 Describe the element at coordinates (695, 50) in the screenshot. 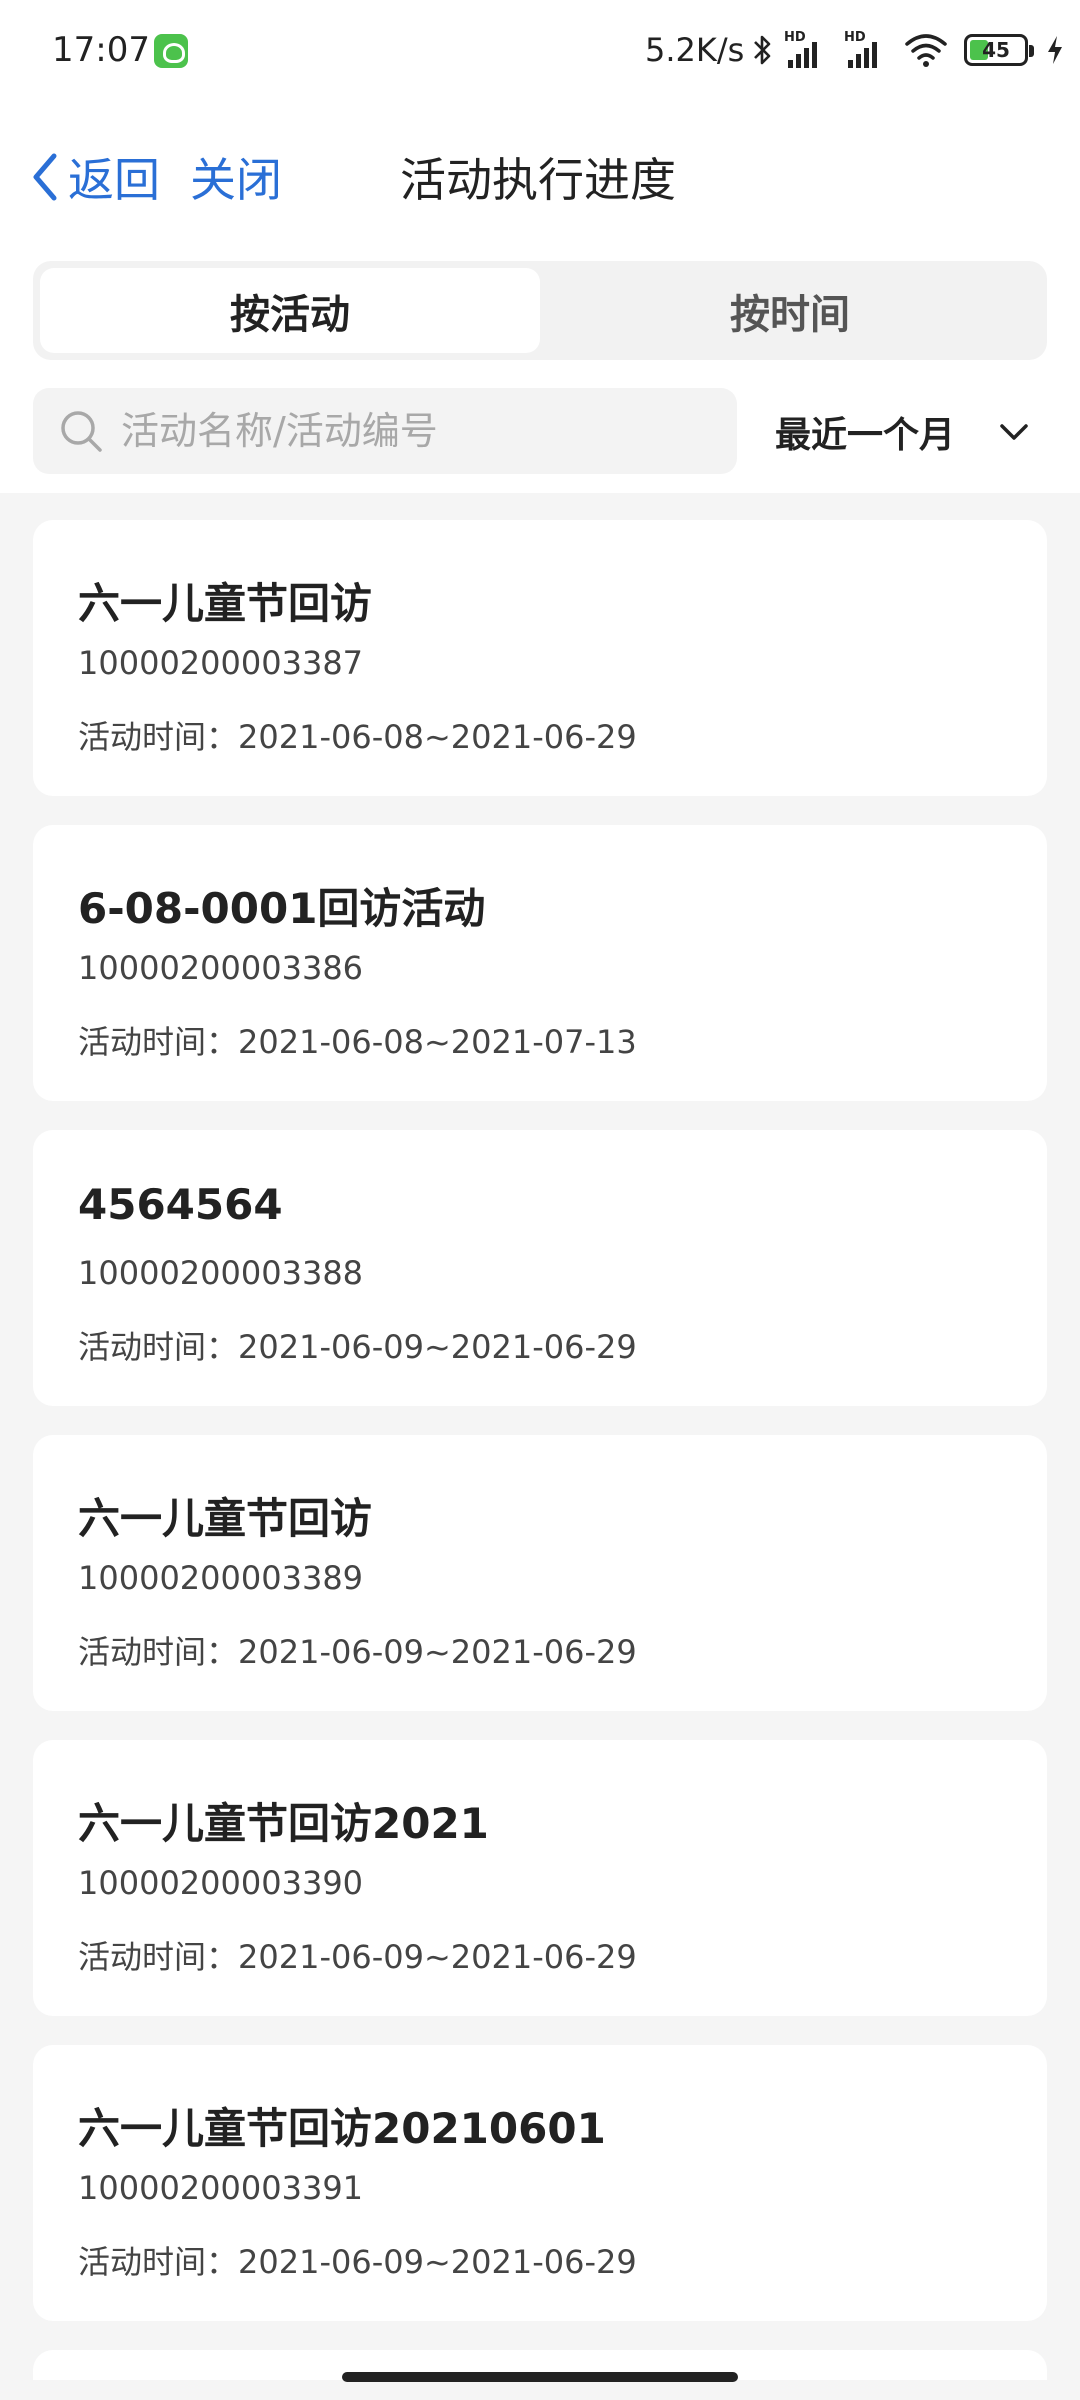

I see `network-speed: 5.2K/s` at that location.